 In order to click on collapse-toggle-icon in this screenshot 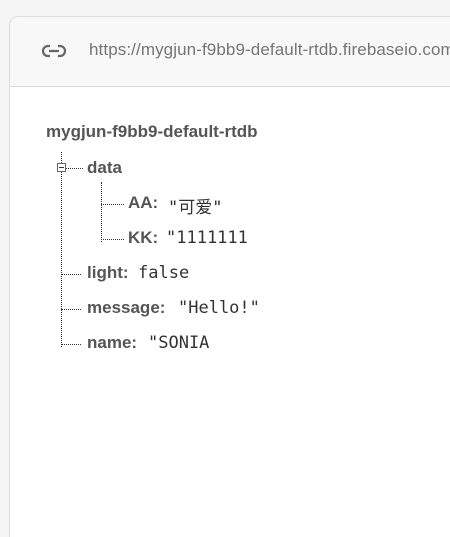, I will do `click(61, 167)`.